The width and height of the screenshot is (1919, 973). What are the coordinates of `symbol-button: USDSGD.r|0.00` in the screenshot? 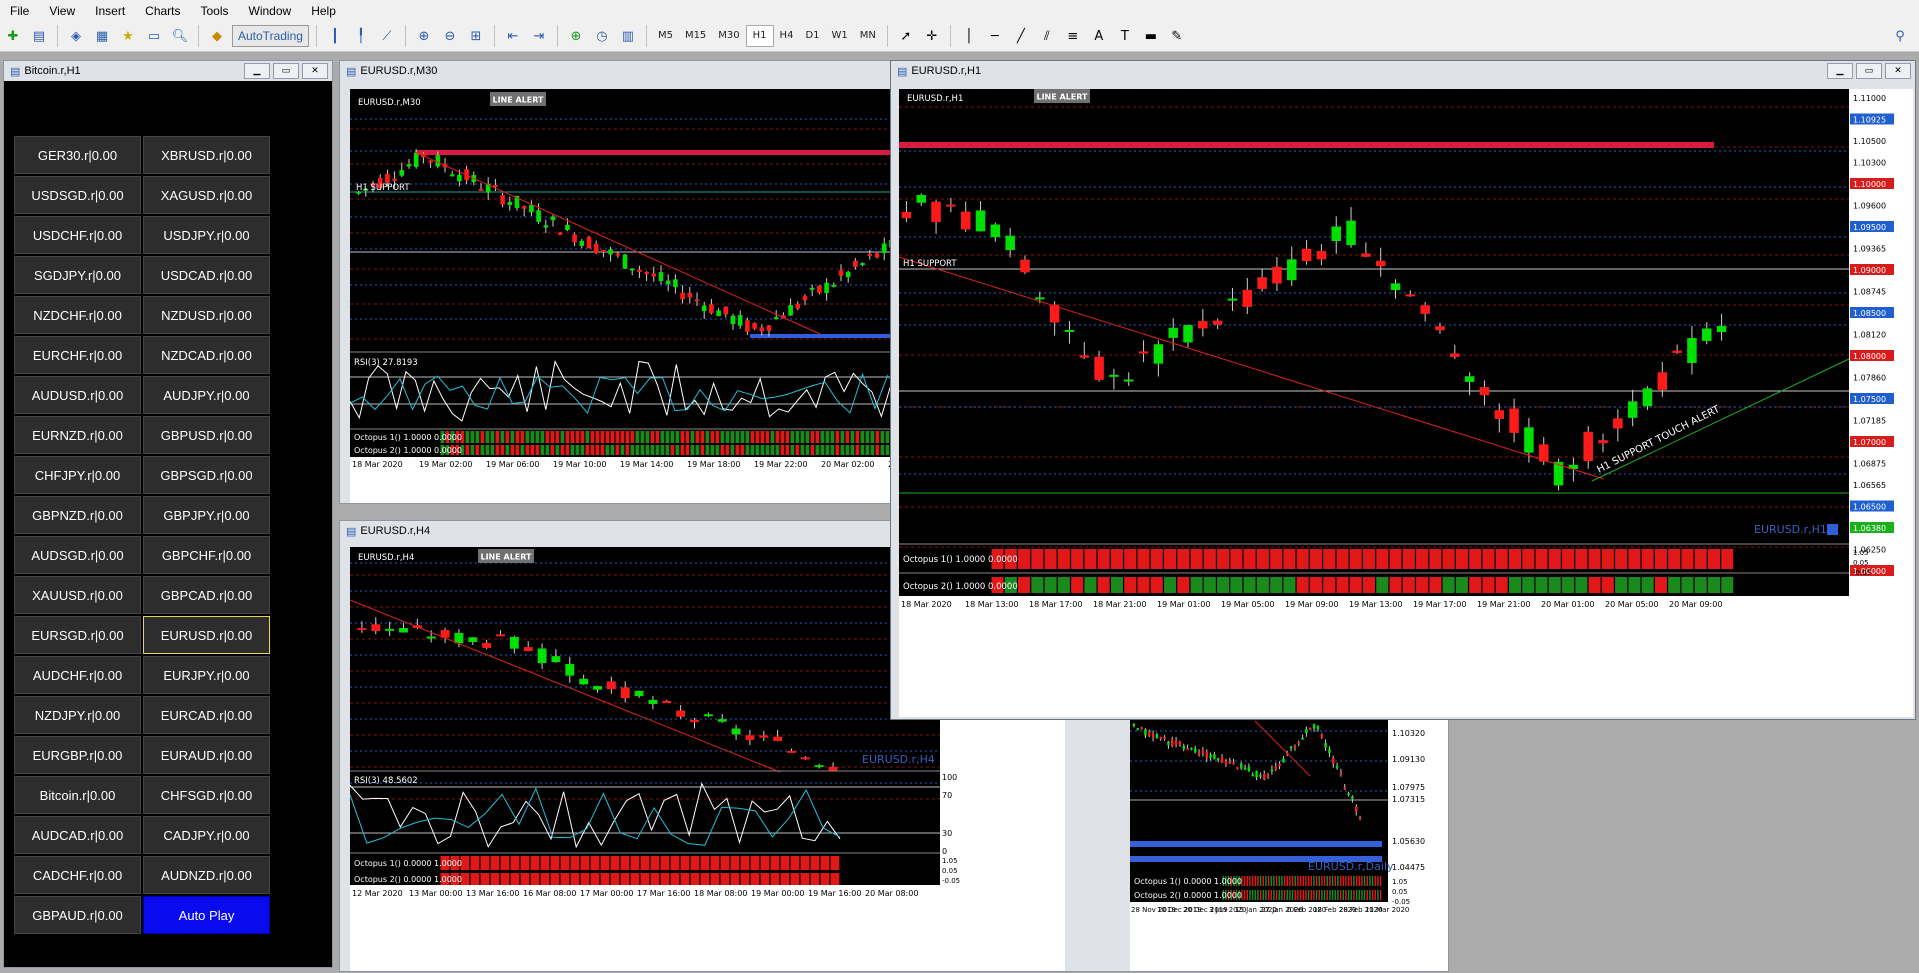 It's located at (77, 195).